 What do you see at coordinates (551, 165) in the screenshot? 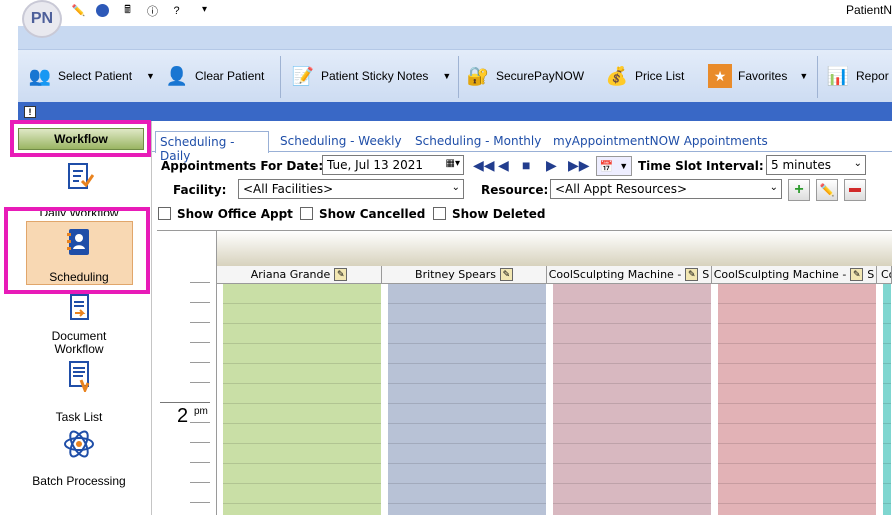
I see `next-icon: ▶` at bounding box center [551, 165].